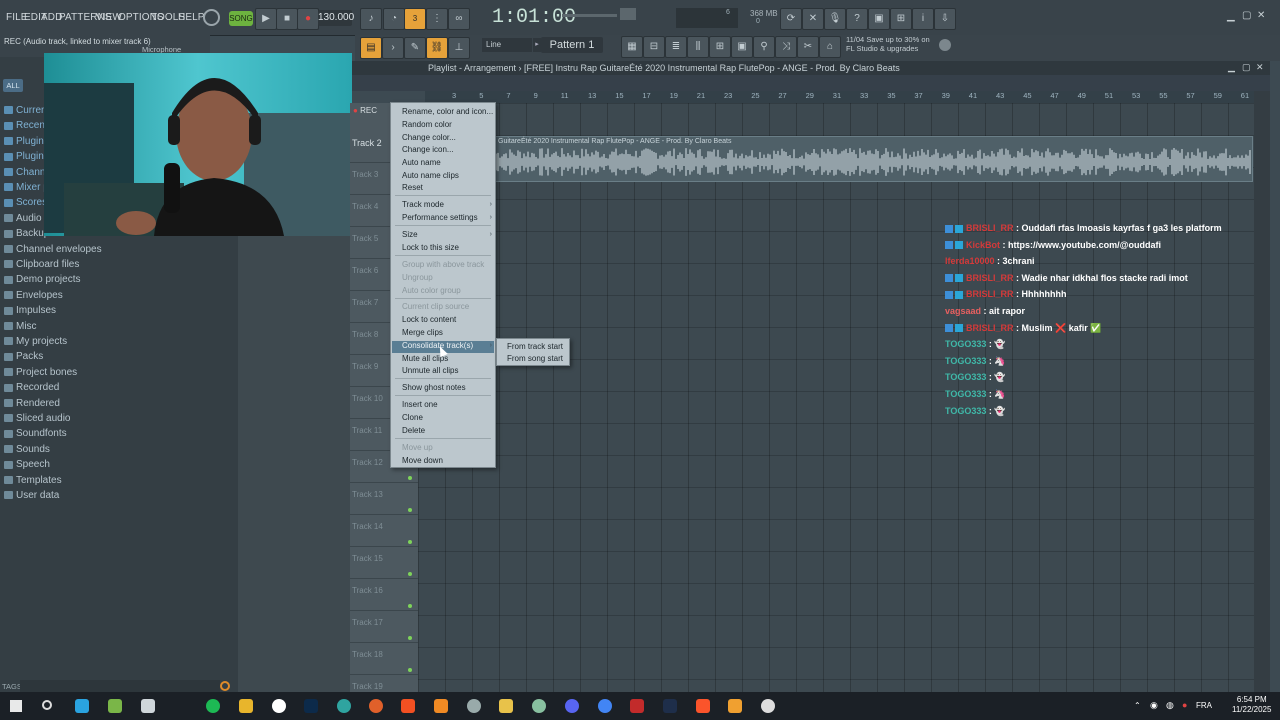  I want to click on context-menu-item: Move down, so click(422, 460).